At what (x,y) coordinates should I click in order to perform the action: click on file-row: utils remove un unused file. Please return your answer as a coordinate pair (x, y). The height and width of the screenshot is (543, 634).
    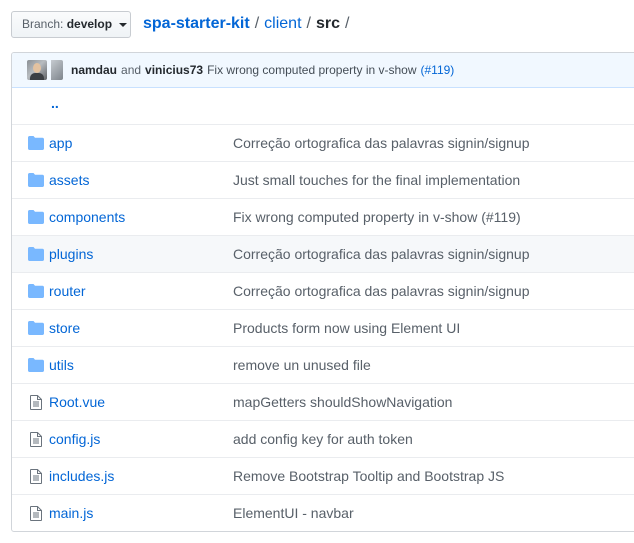
    Looking at the image, I should click on (323, 364).